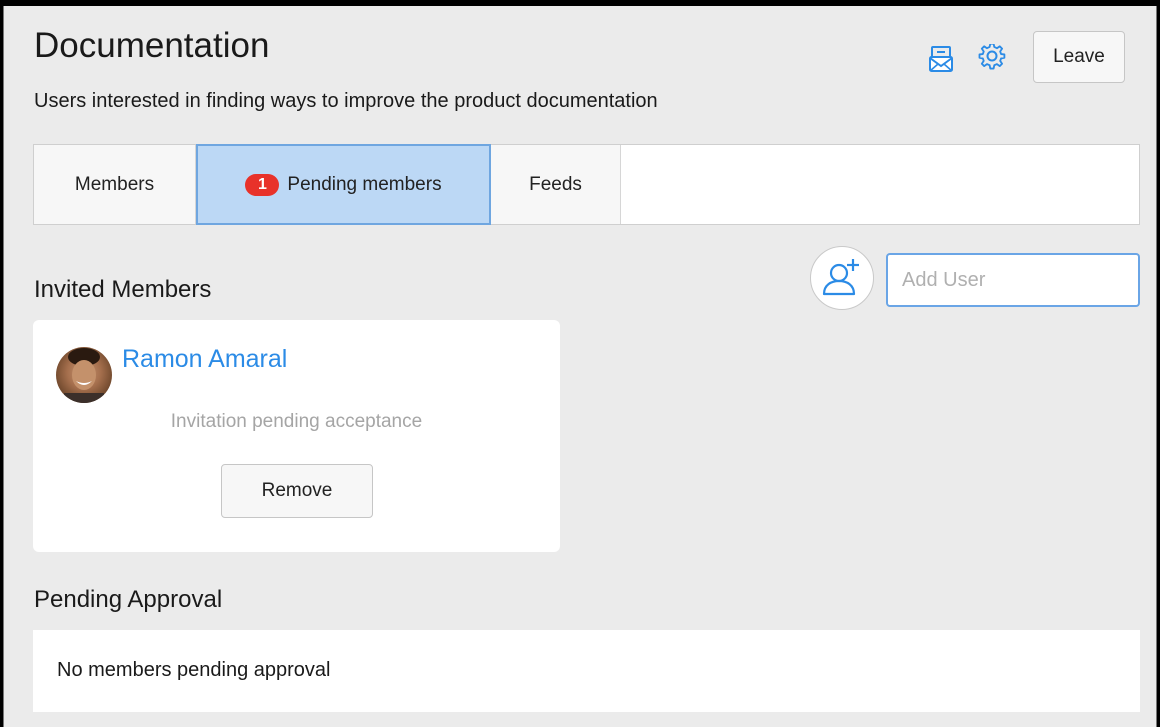 This screenshot has height=727, width=1160. I want to click on tab-pending-members: 1 Pending members, so click(343, 184).